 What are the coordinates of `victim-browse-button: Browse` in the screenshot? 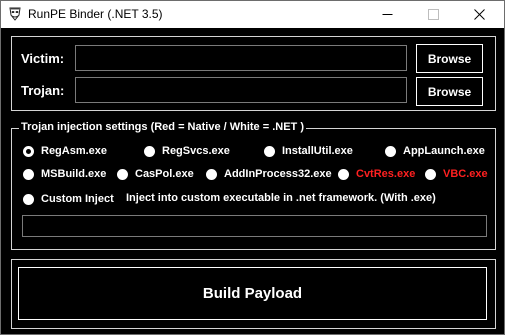 It's located at (449, 58).